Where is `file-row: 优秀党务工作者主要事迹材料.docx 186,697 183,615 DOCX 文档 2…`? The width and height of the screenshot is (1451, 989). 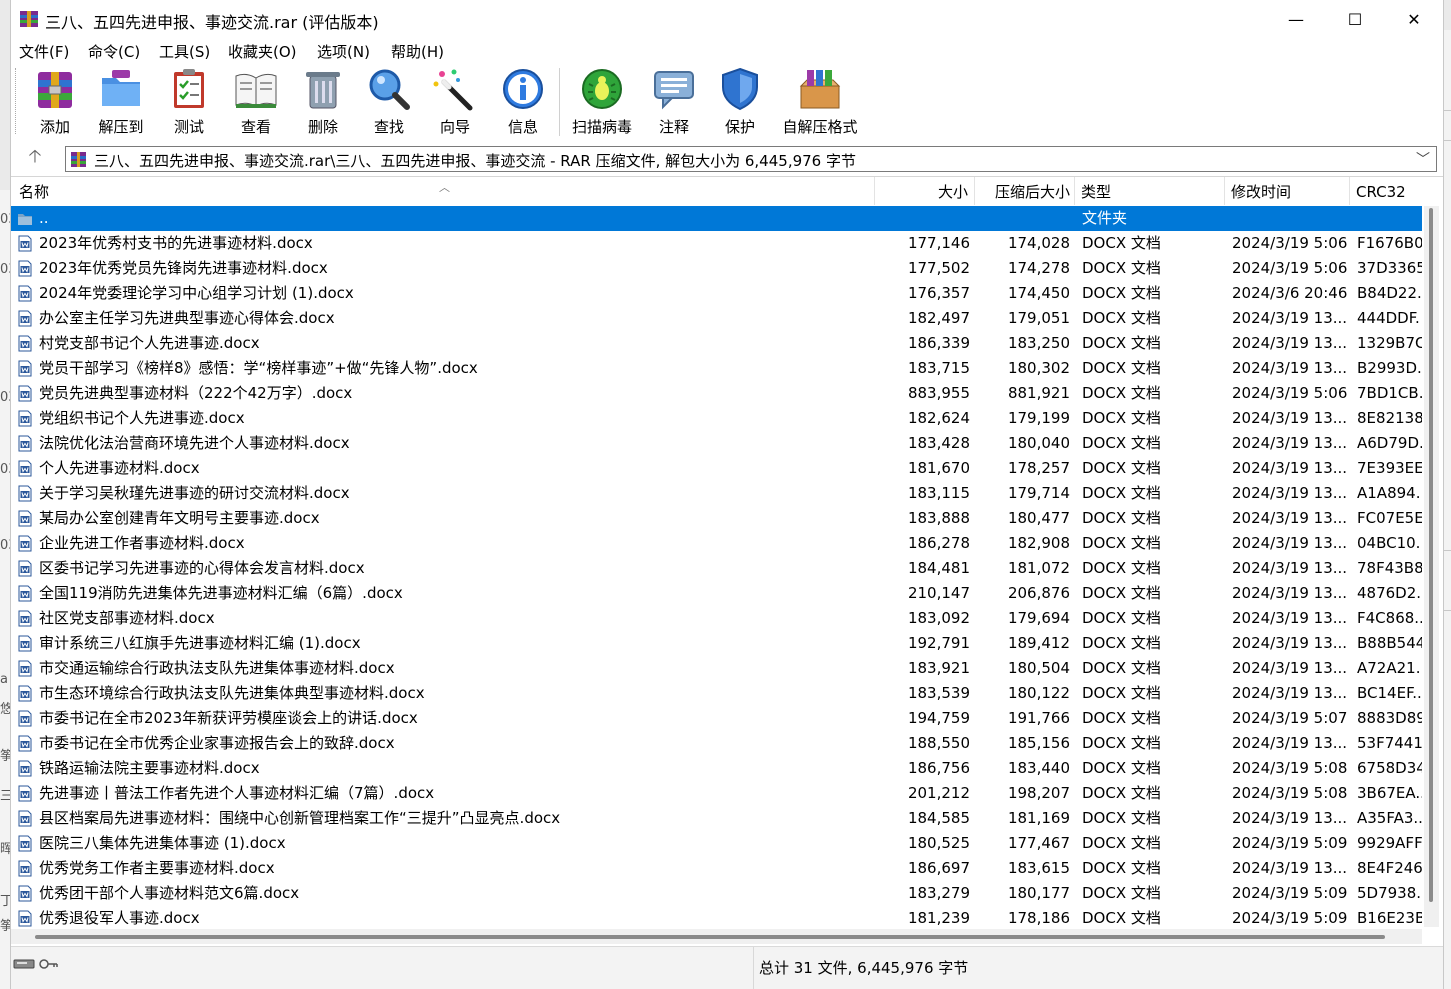 file-row: 优秀党务工作者主要事迹材料.docx 186,697 183,615 DOCX 文档 2… is located at coordinates (716, 868).